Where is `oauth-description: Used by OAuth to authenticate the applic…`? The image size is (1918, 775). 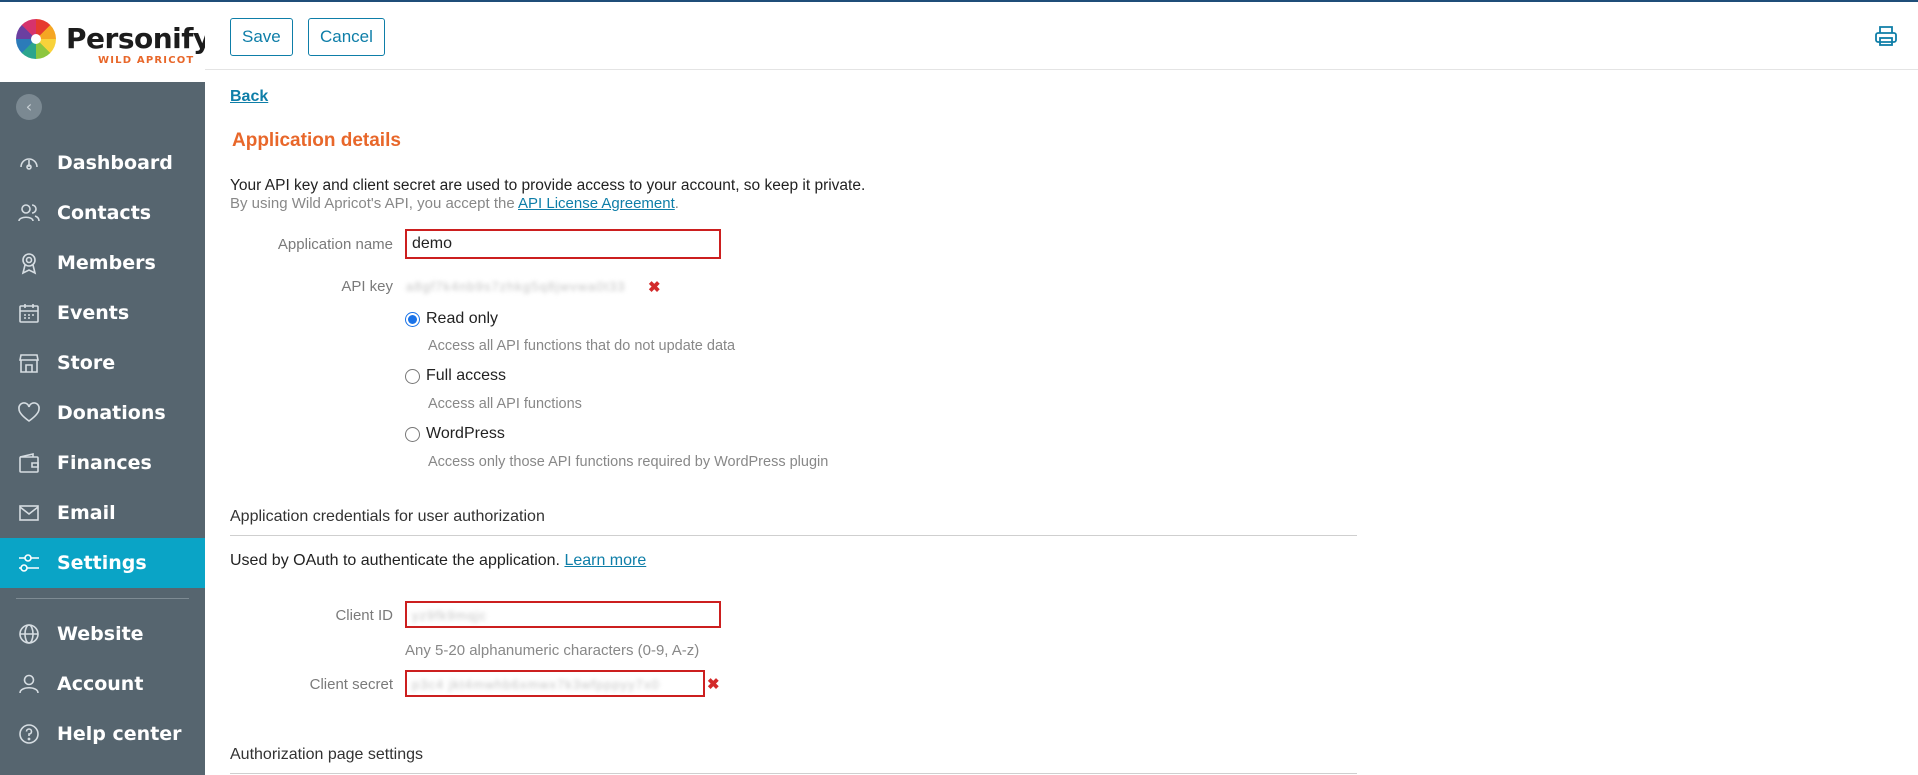
oauth-description: Used by OAuth to authenticate the applic… is located at coordinates (438, 561).